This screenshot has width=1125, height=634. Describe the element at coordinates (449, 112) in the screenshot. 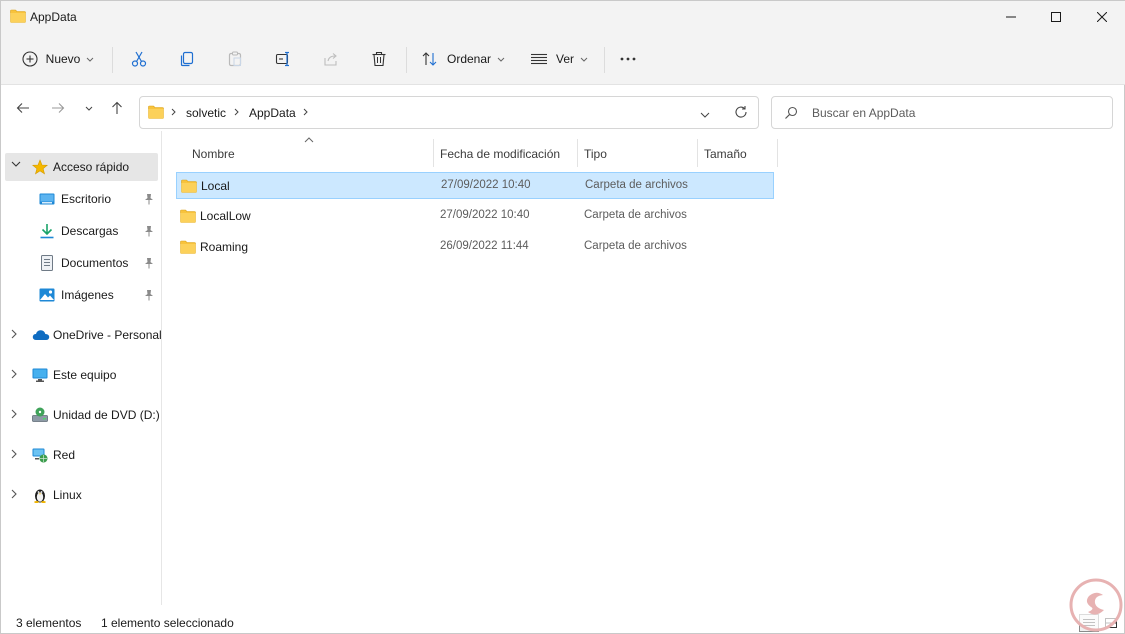

I see `address-bar: solvetic AppData` at that location.